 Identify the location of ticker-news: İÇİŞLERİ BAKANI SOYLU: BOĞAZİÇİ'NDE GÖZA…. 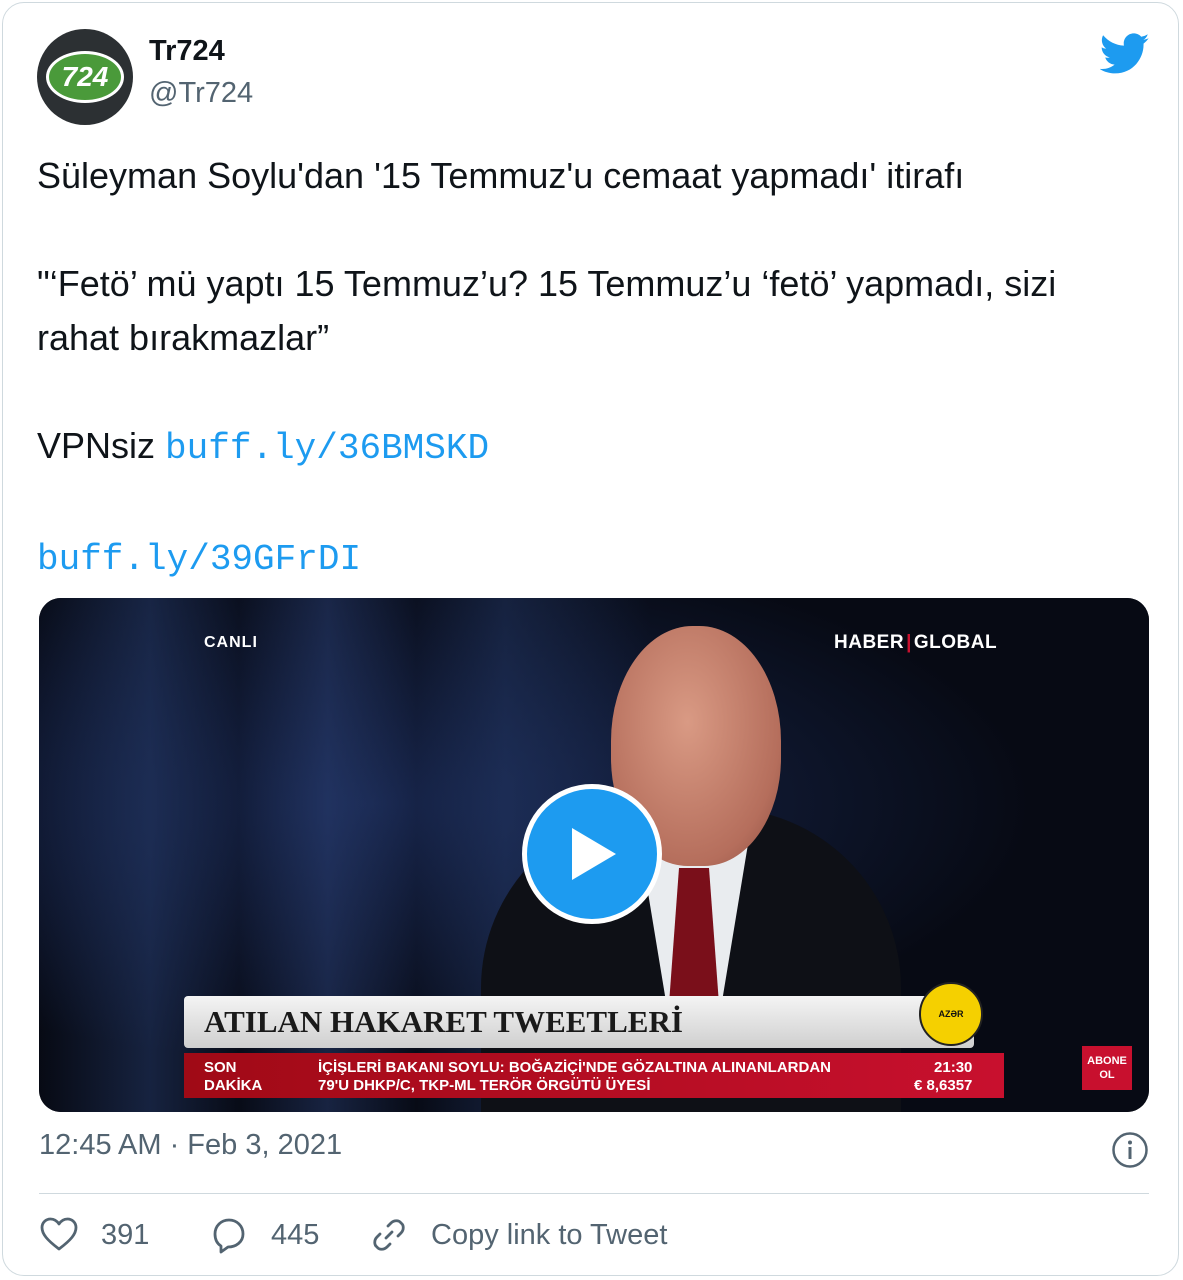
(574, 1076).